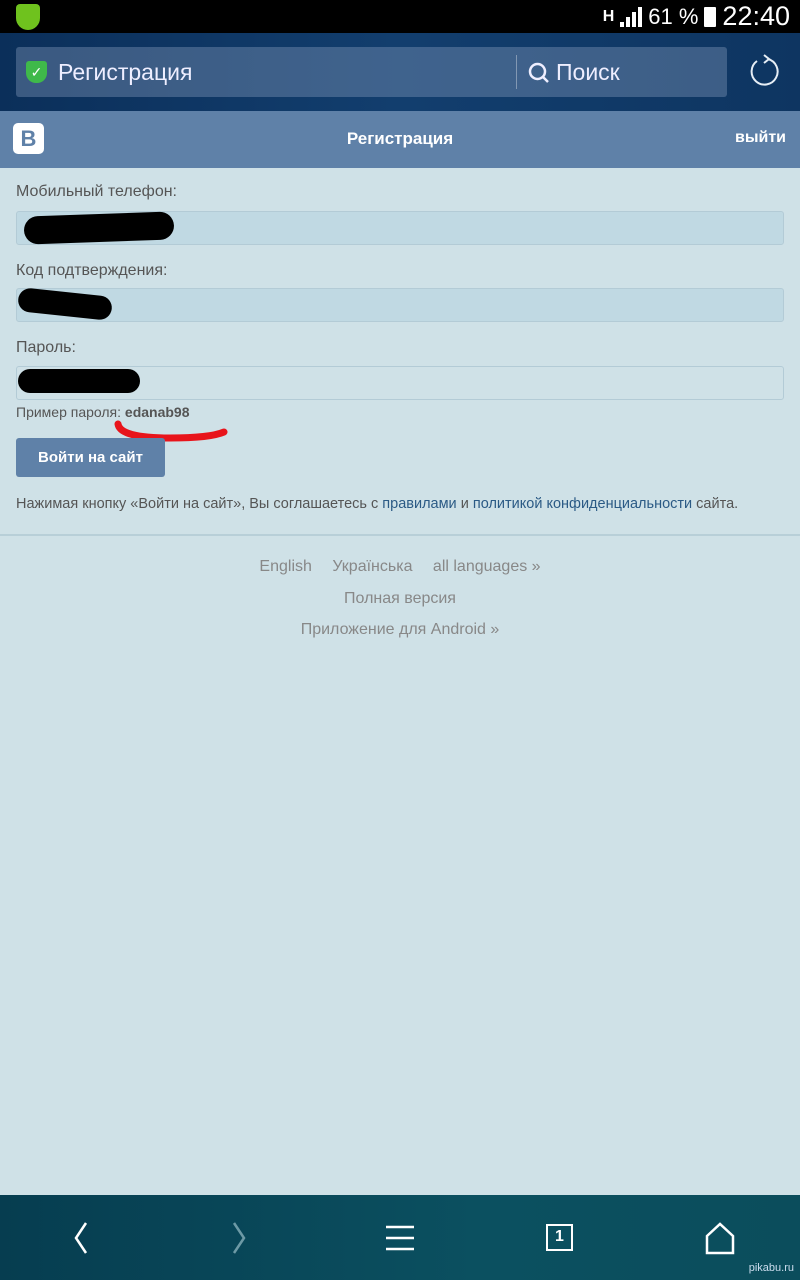  Describe the element at coordinates (717, 504) in the screenshot. I see `terms-after: сайта.` at that location.